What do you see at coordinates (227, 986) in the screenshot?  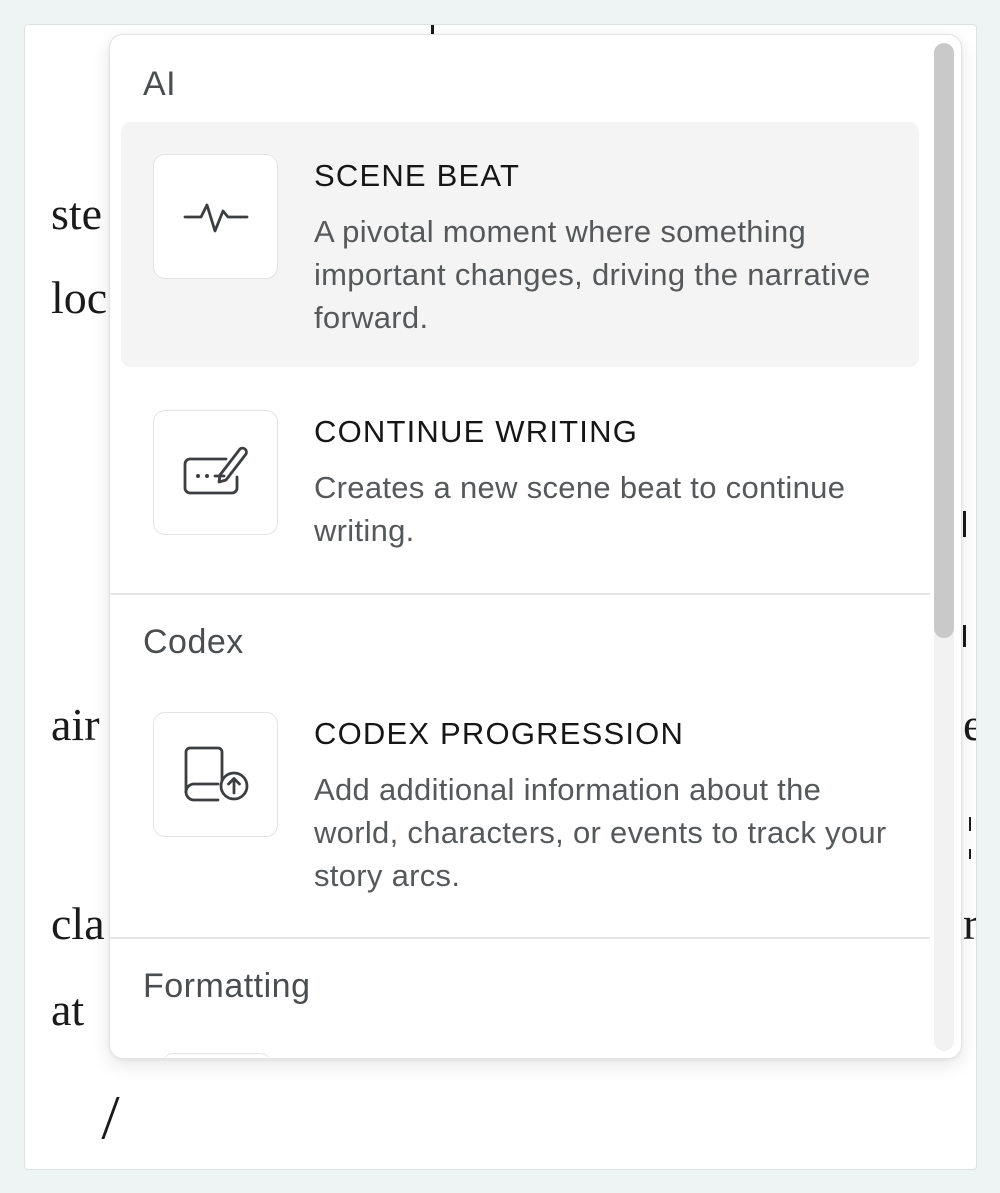 I see `group-label-formatting: Formatting` at bounding box center [227, 986].